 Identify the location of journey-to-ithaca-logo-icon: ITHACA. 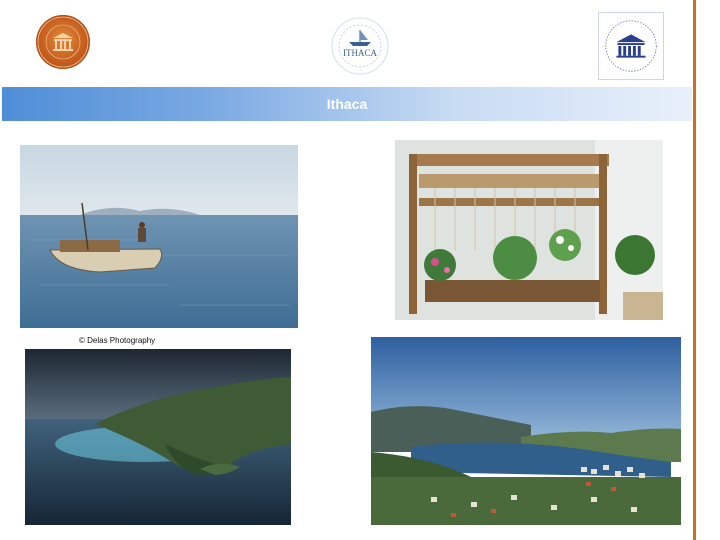
(360, 46).